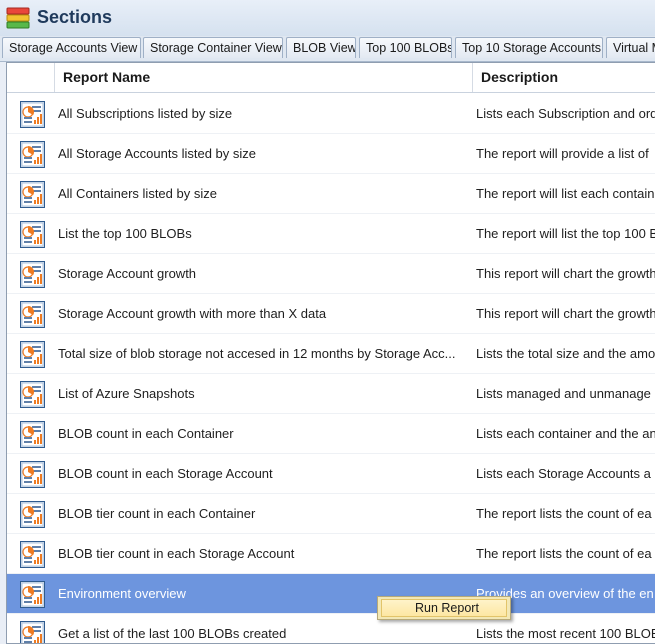 This screenshot has height=644, width=655. I want to click on report-name-cell: All Containers listed by size, so click(264, 194).